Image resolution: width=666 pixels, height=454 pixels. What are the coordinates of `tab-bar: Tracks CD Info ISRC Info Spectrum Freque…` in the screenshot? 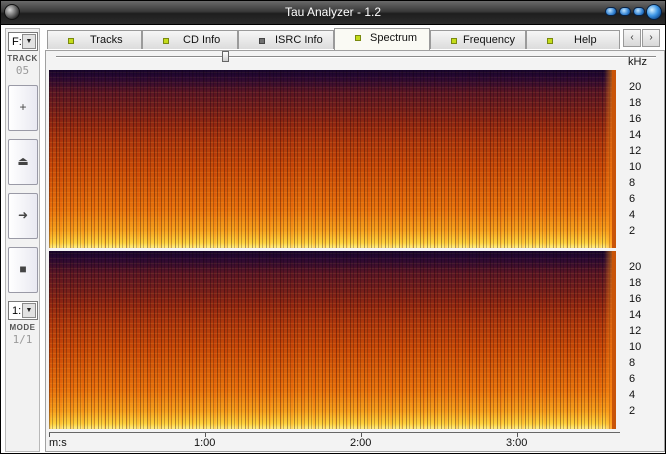 It's located at (355, 39).